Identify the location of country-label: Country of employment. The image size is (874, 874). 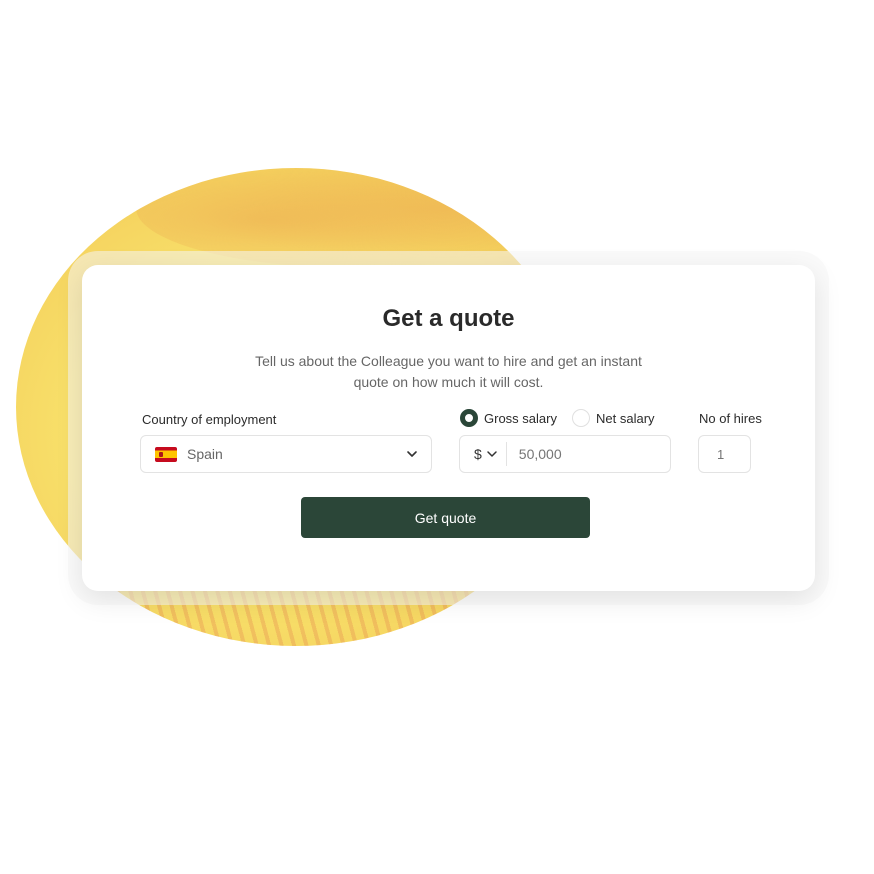
(209, 419).